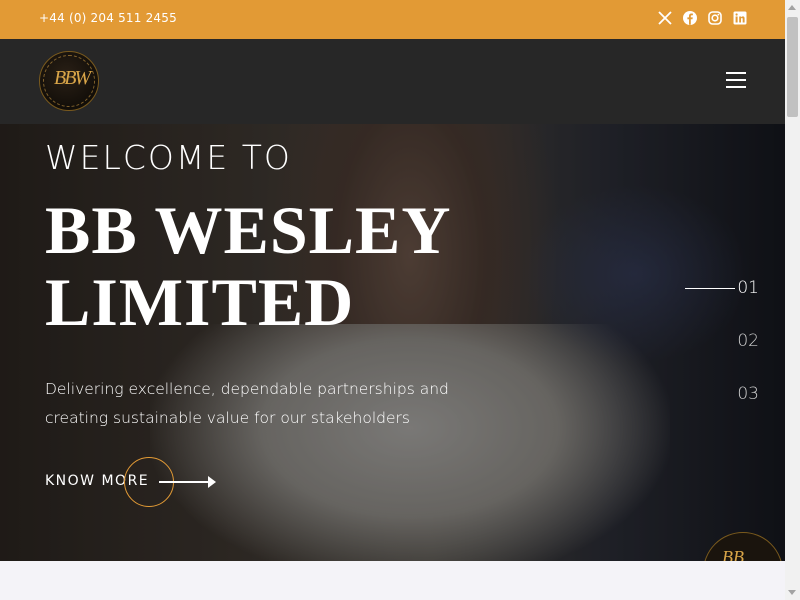 The height and width of the screenshot is (600, 800). I want to click on facebook-icon, so click(690, 18).